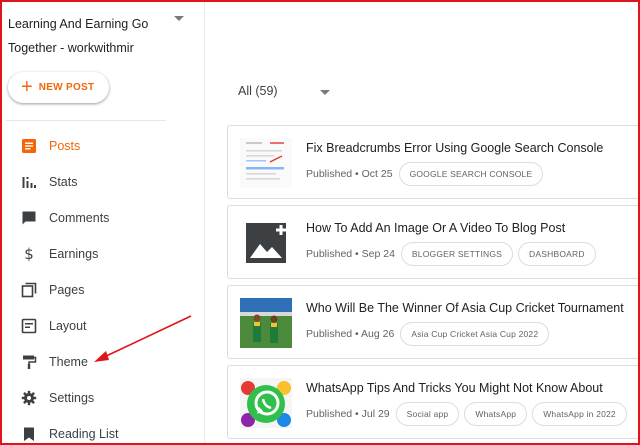 This screenshot has height=445, width=640. Describe the element at coordinates (350, 254) in the screenshot. I see `post-date: Published • Sep 24` at that location.